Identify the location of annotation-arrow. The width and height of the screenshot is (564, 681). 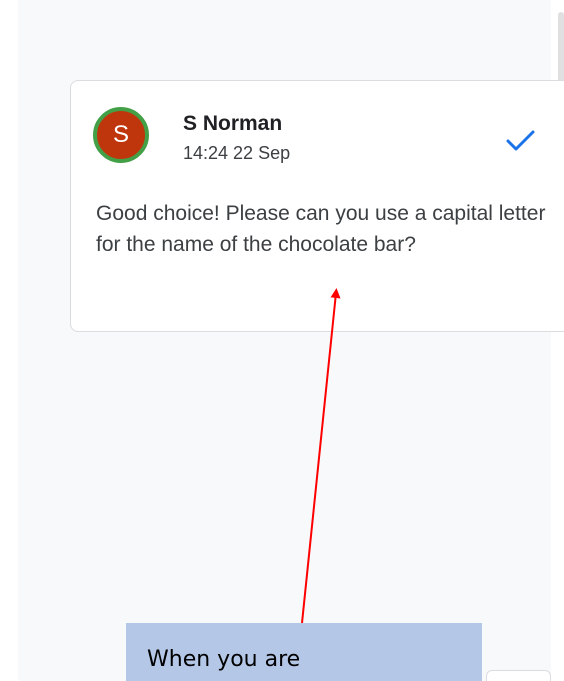
(321, 456).